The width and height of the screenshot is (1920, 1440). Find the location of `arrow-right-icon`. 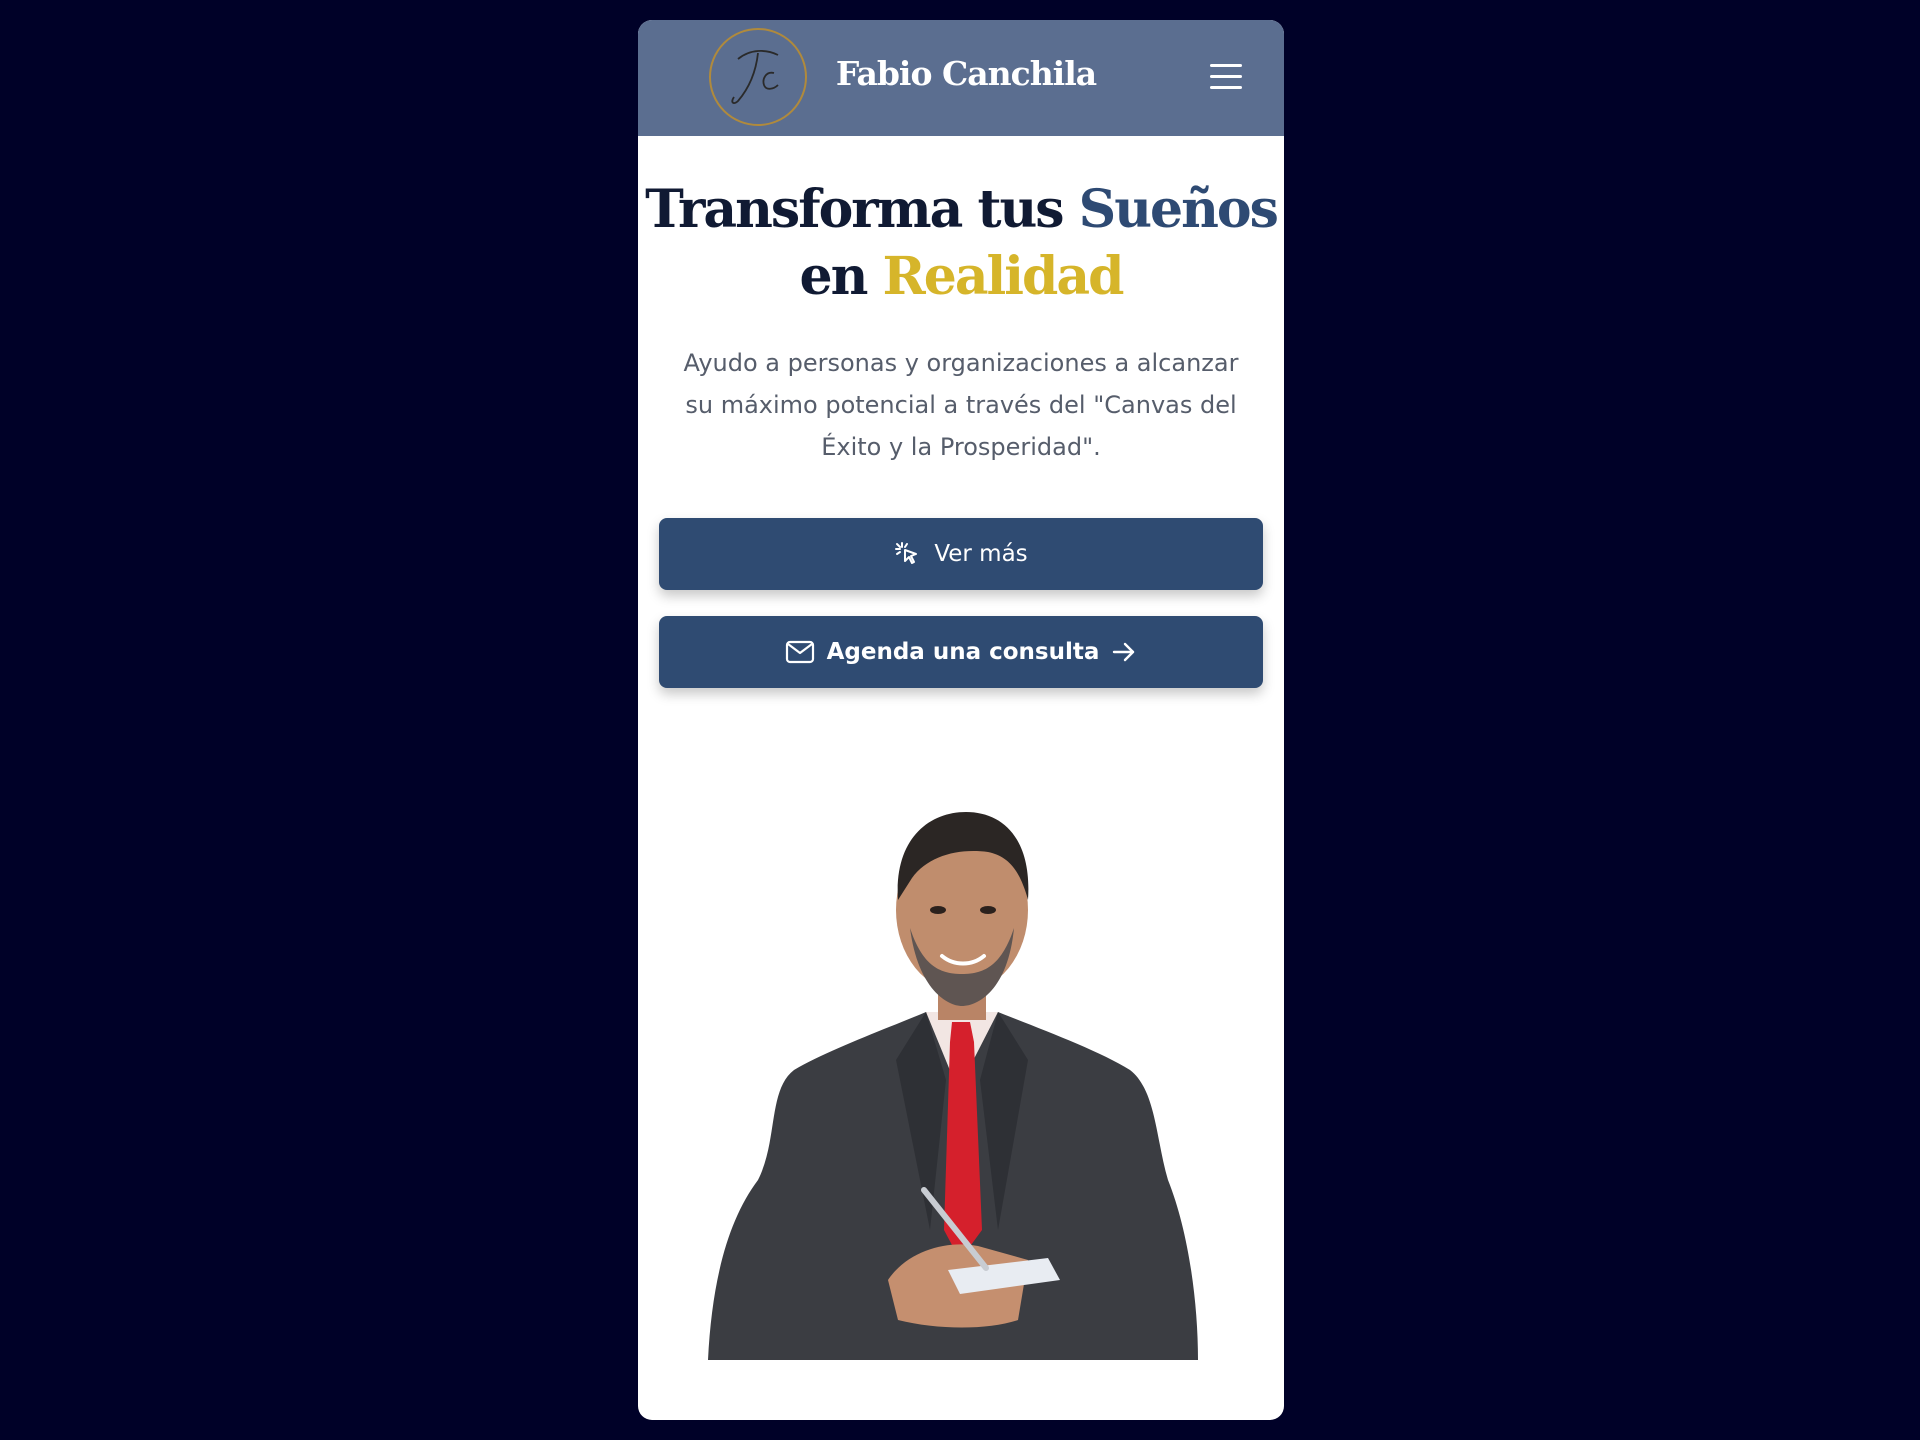

arrow-right-icon is located at coordinates (1124, 652).